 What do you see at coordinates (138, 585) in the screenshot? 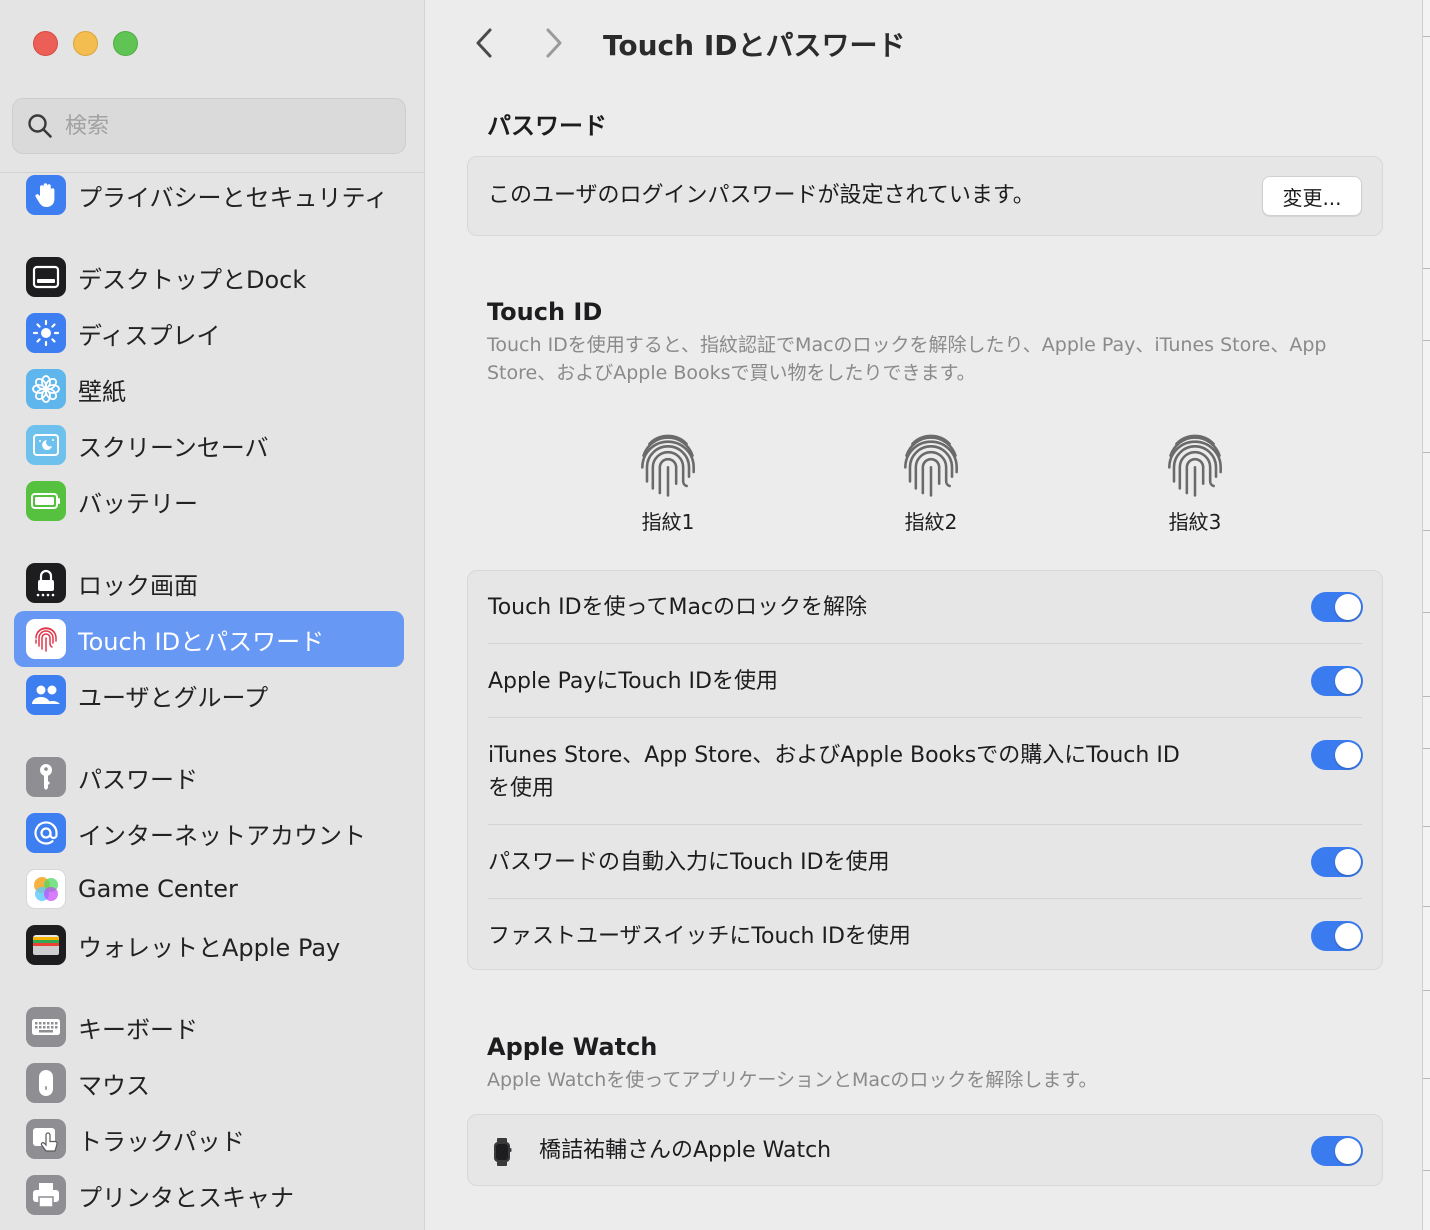
I see `sidebar-item-label: ロック画面` at bounding box center [138, 585].